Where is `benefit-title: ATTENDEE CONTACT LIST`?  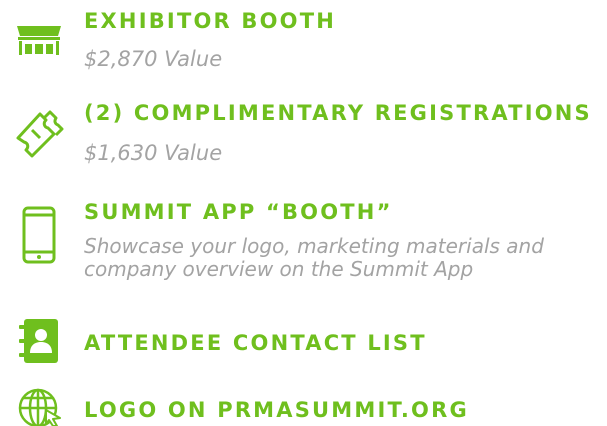
benefit-title: ATTENDEE CONTACT LIST is located at coordinates (255, 343).